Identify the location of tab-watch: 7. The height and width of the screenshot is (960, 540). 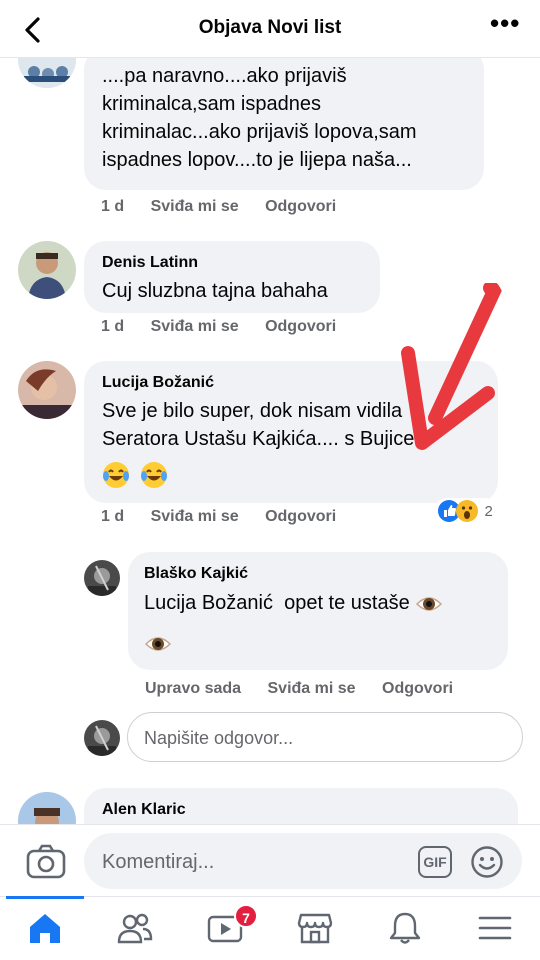
(225, 928).